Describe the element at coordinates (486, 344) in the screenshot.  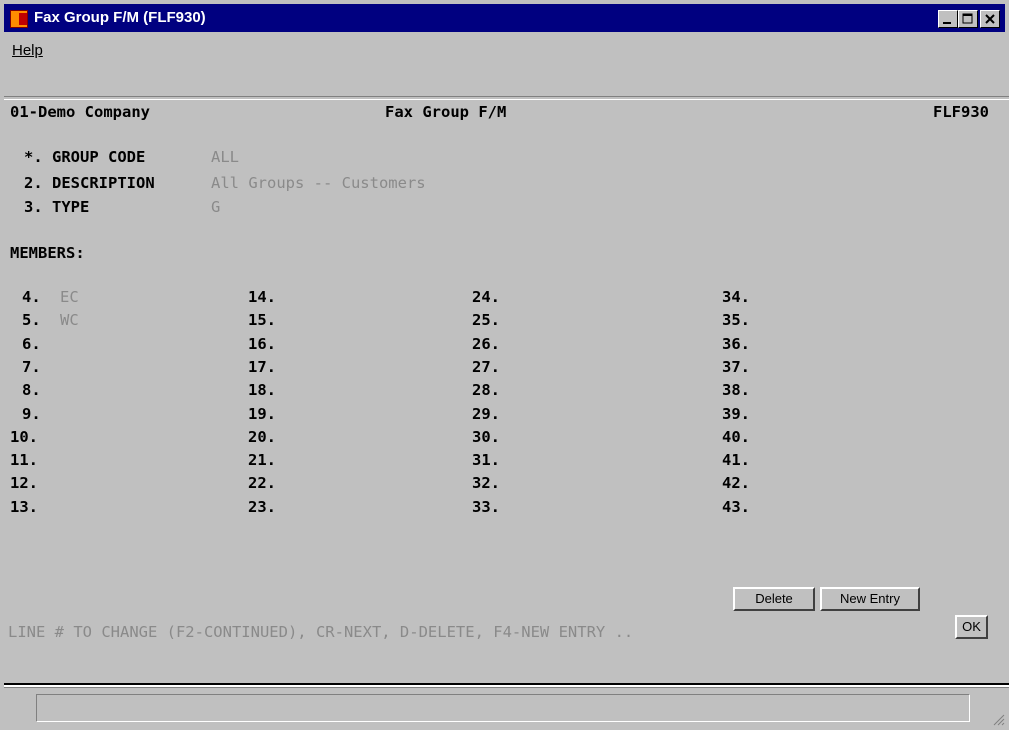
I see `member-number: 26.` at that location.